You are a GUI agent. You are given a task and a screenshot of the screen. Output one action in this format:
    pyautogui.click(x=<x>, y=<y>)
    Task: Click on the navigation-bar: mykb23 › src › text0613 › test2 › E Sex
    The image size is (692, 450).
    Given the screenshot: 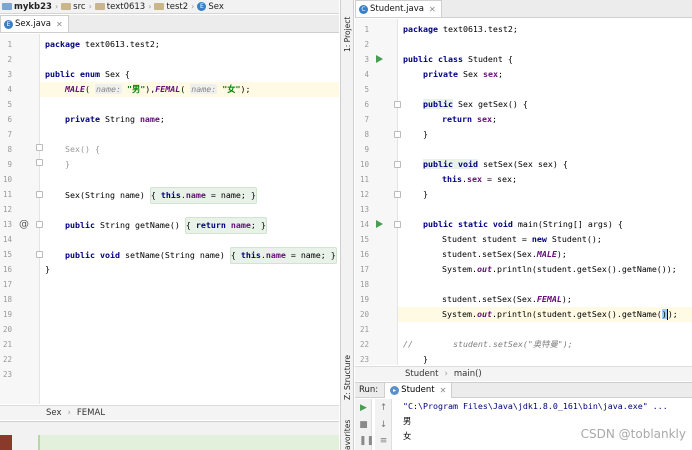 What is the action you would take?
    pyautogui.click(x=169, y=7)
    